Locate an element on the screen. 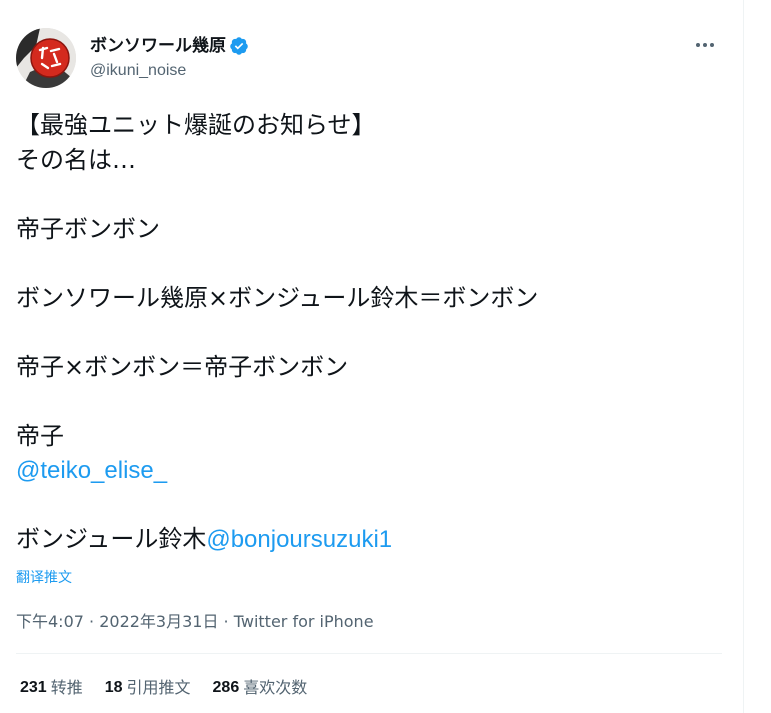 The image size is (771, 713). column-border is located at coordinates (743, 356).